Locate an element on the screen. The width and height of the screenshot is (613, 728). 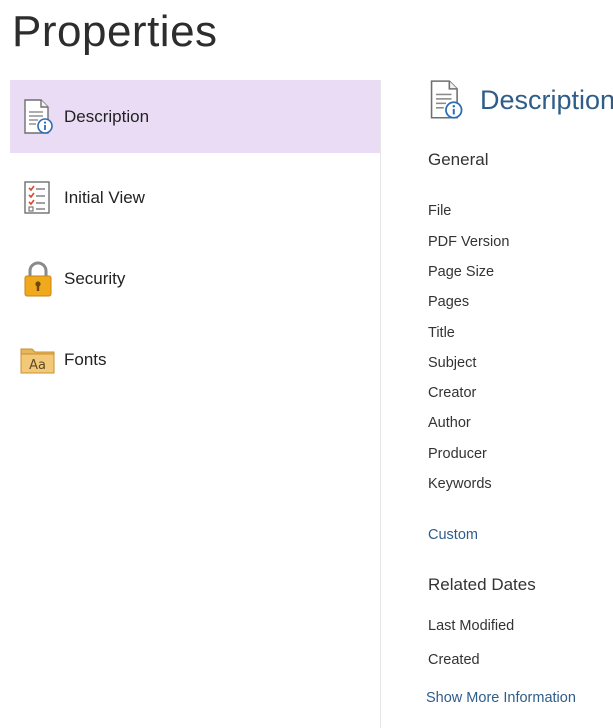
field-label: File is located at coordinates (440, 211).